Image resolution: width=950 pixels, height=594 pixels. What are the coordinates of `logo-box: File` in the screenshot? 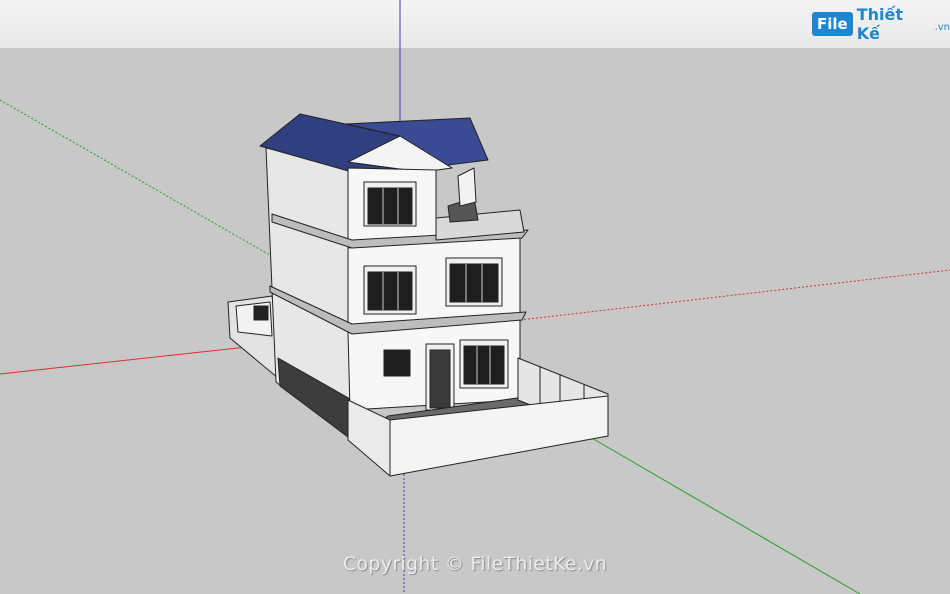 It's located at (832, 24).